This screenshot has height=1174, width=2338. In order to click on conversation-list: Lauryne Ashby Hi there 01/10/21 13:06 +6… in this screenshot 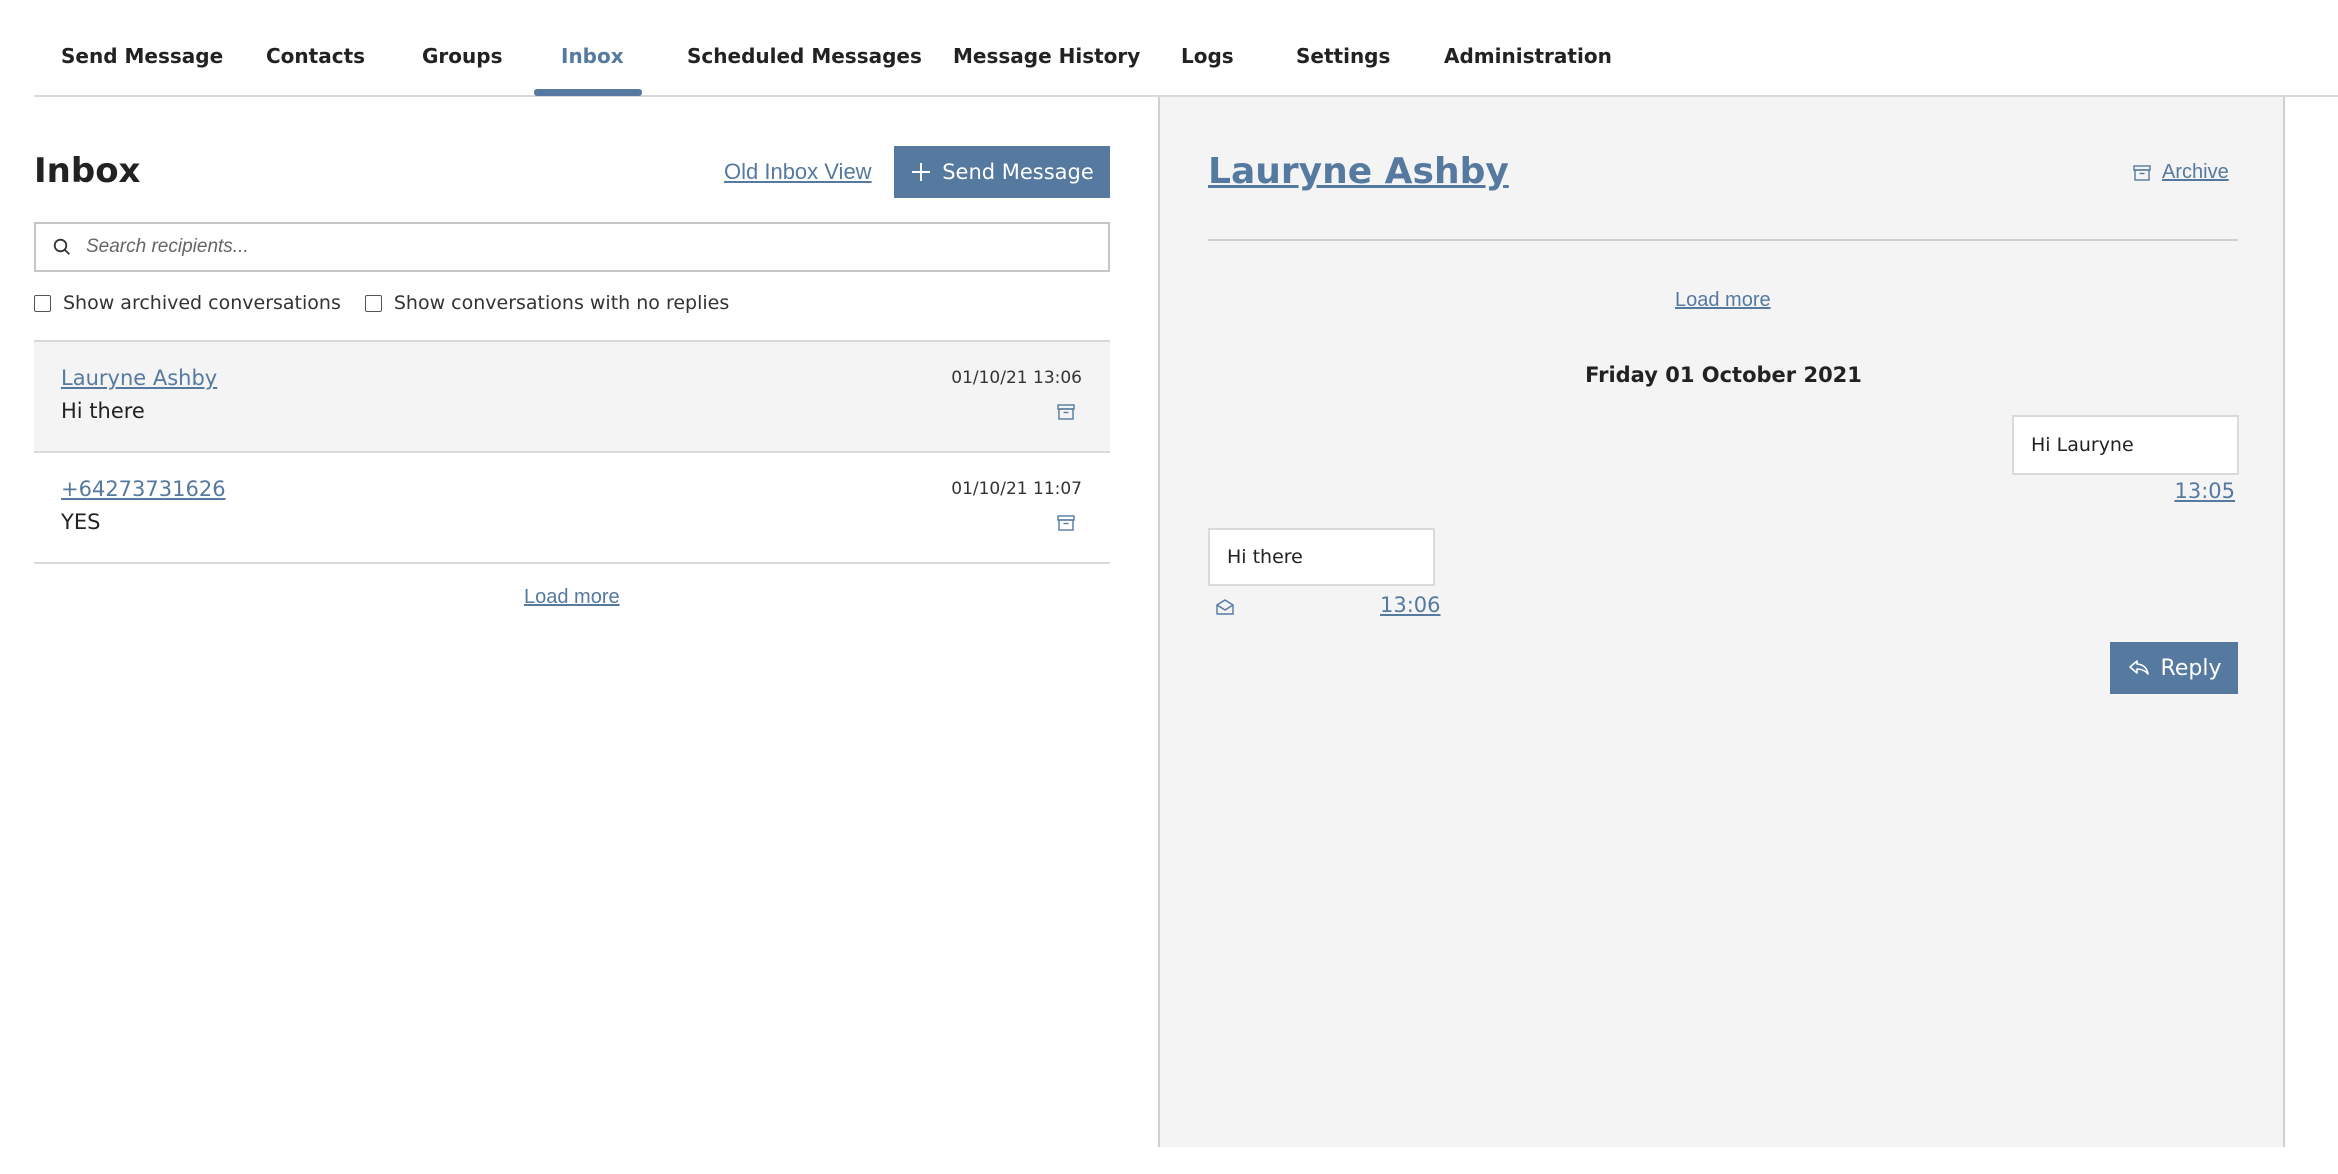, I will do `click(572, 452)`.